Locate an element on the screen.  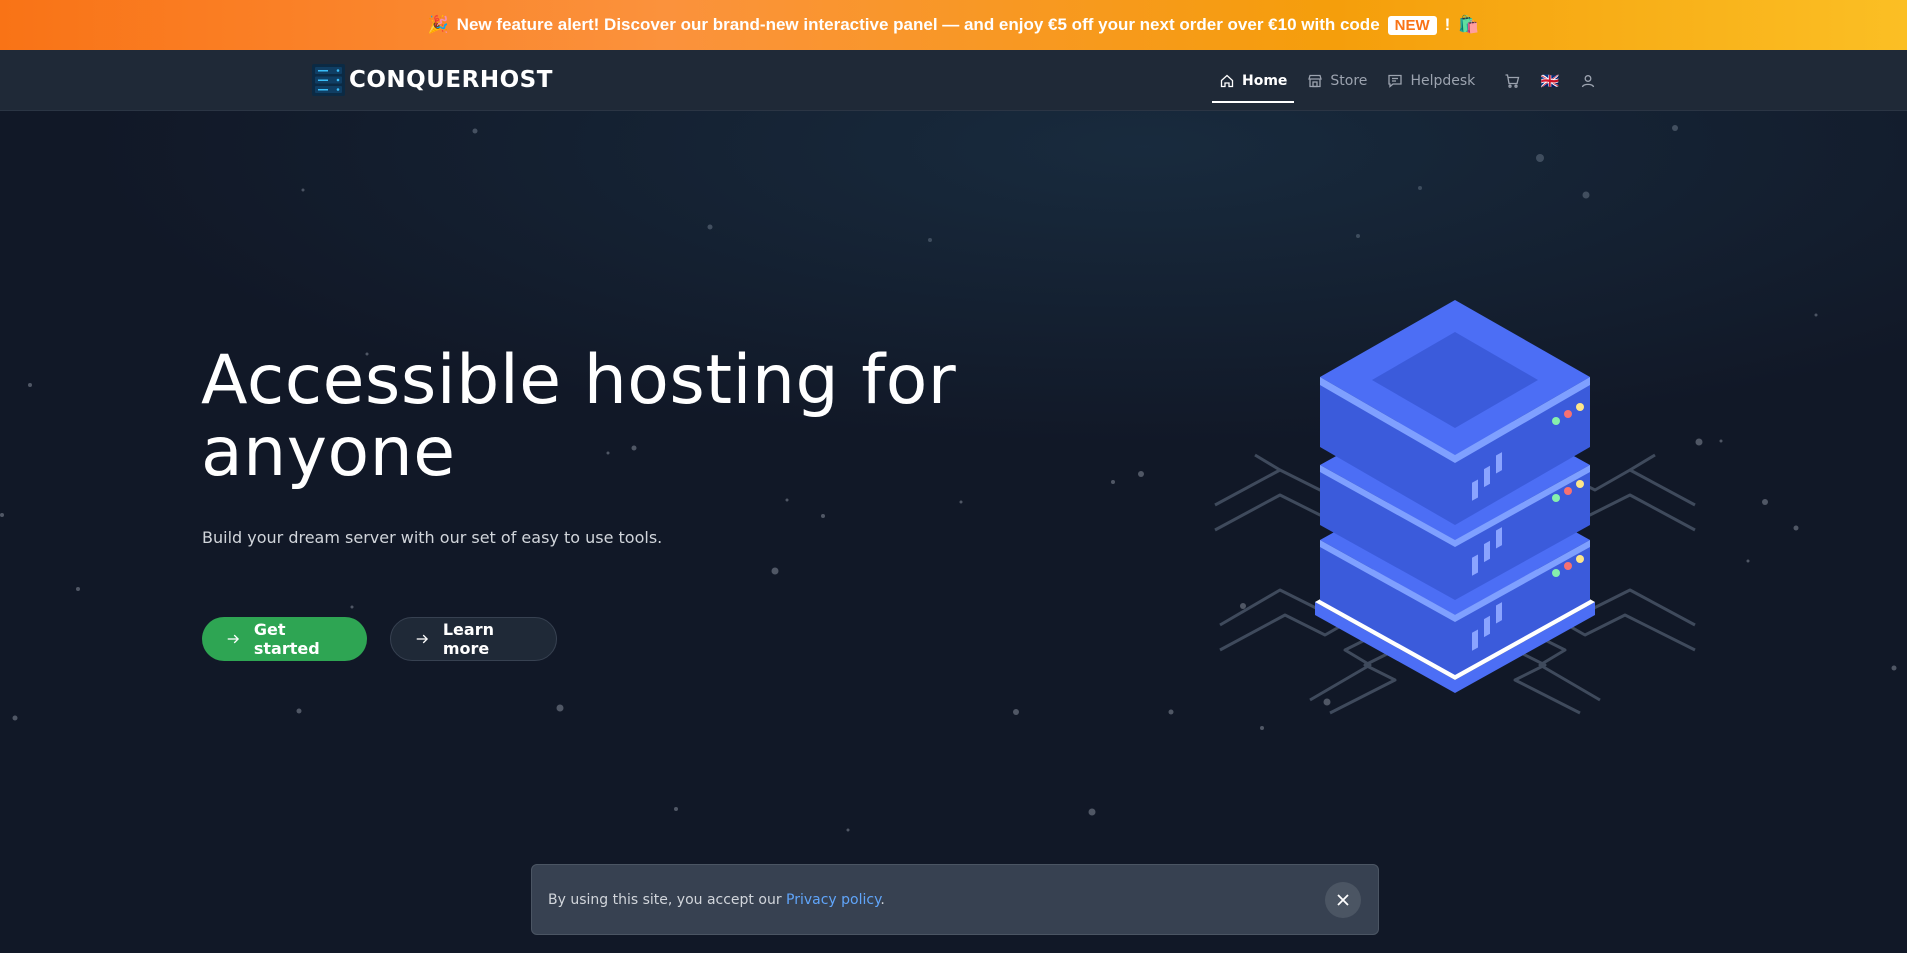
close-icon is located at coordinates (1343, 900).